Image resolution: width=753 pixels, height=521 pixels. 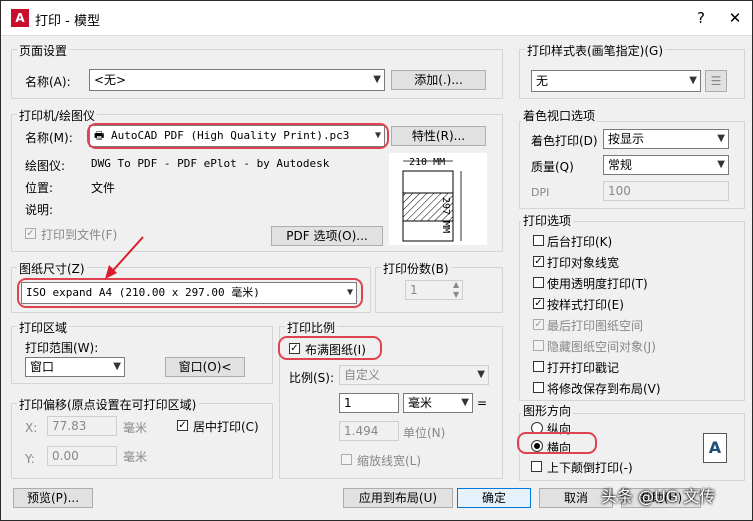 I want to click on option-plot-lineweights: 打印对象线宽, so click(x=583, y=263).